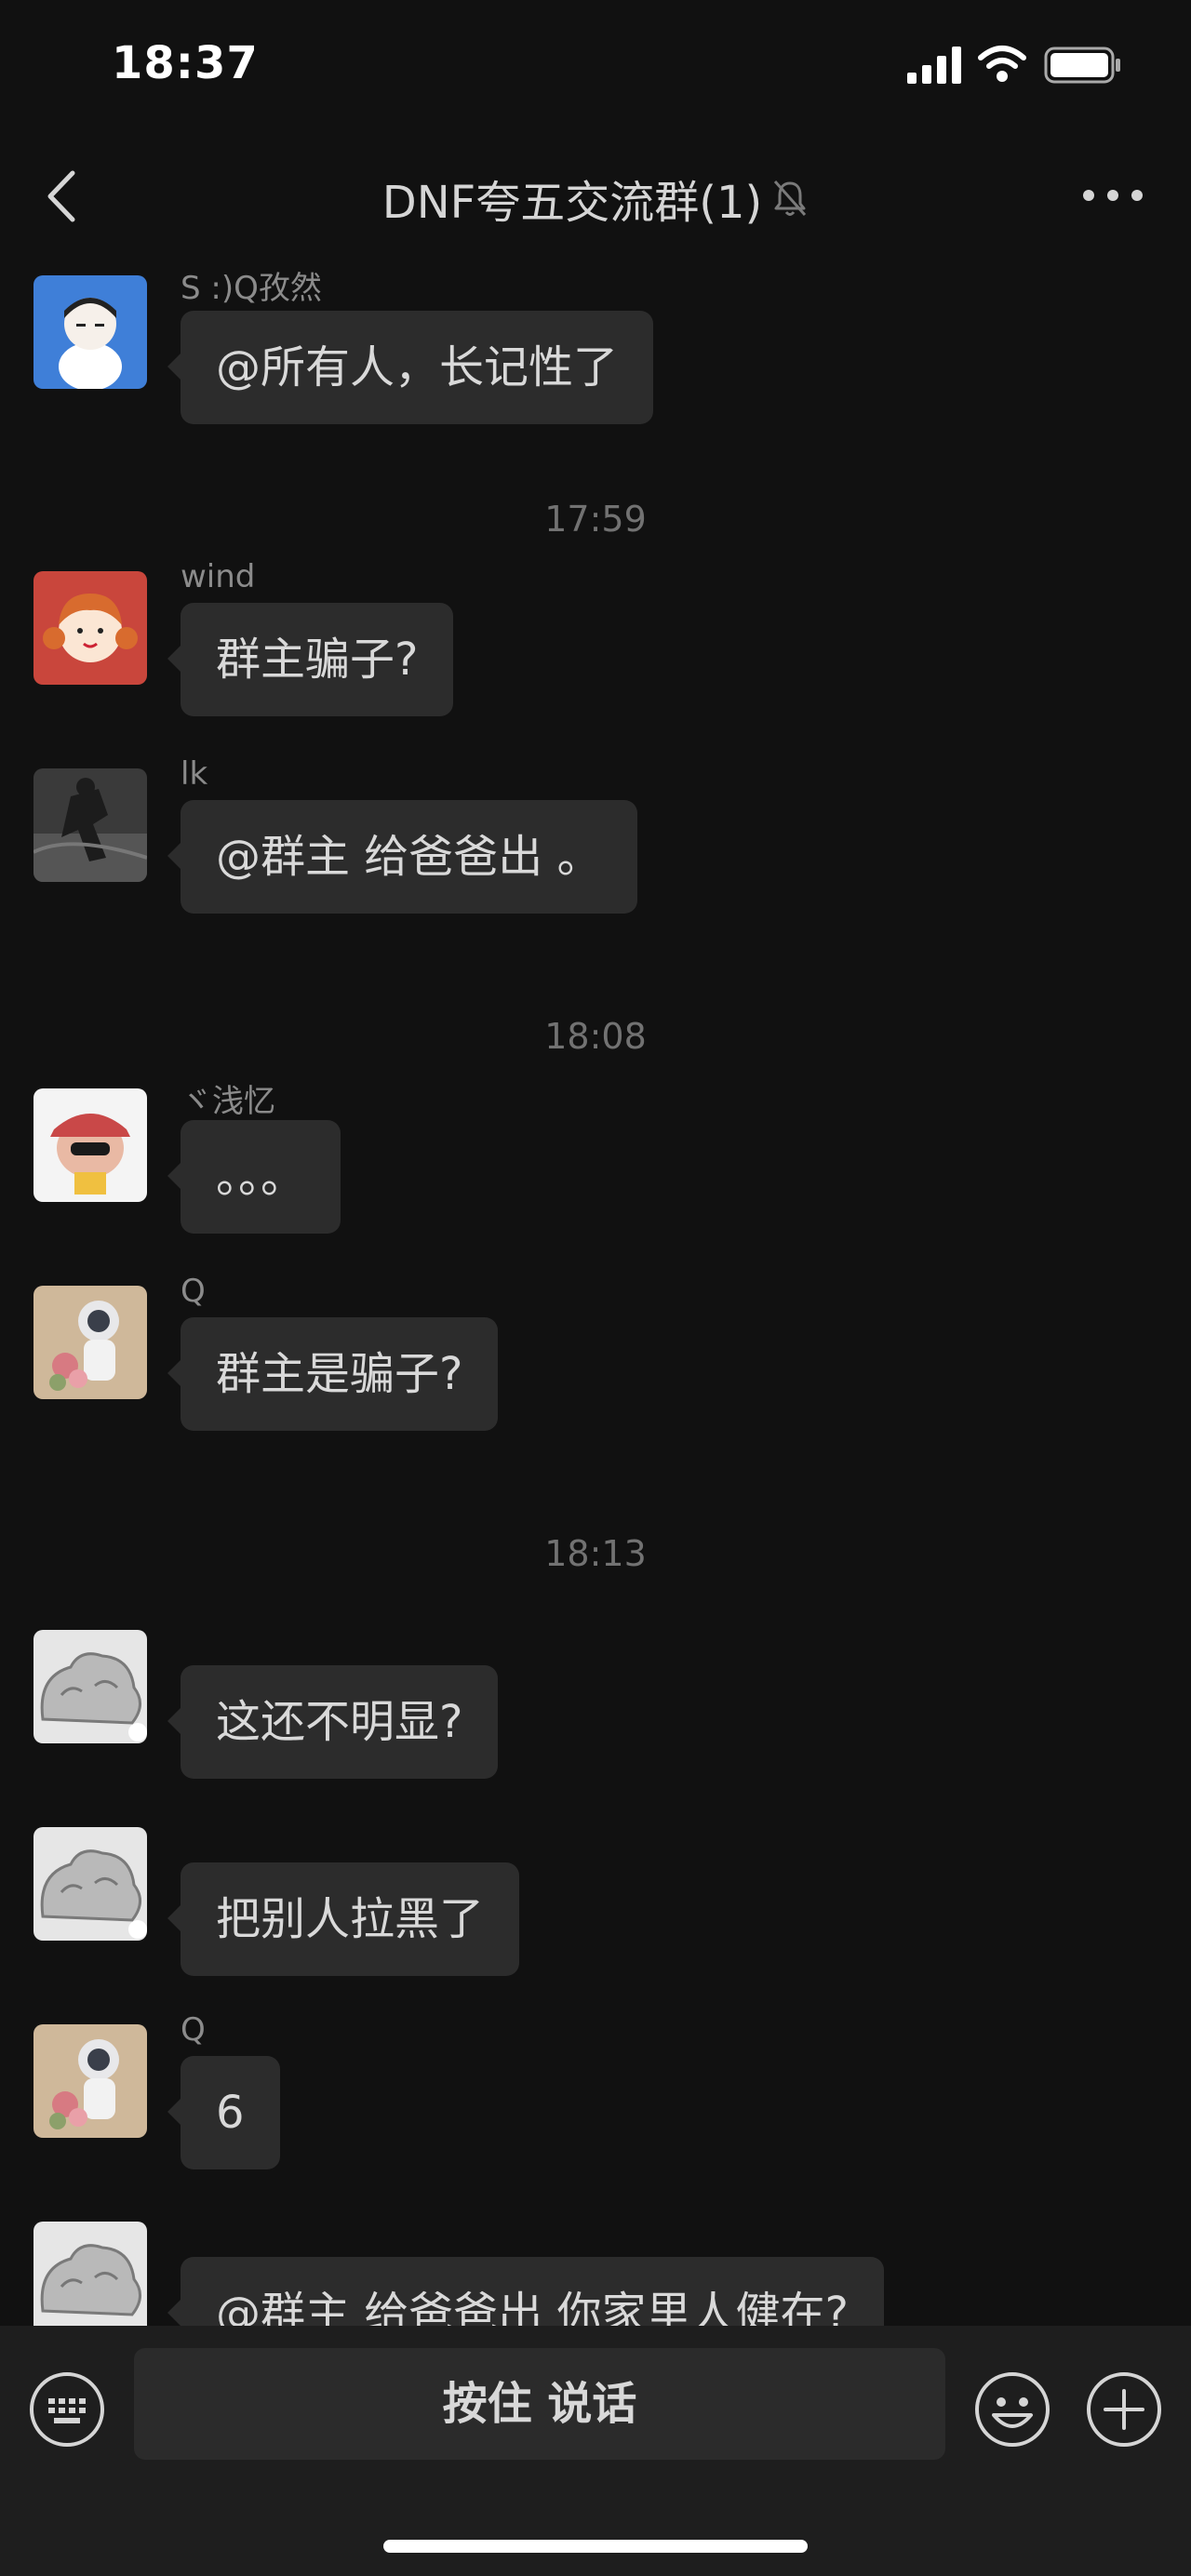 This screenshot has height=2576, width=1191. I want to click on keyboard-icon, so click(67, 2409).